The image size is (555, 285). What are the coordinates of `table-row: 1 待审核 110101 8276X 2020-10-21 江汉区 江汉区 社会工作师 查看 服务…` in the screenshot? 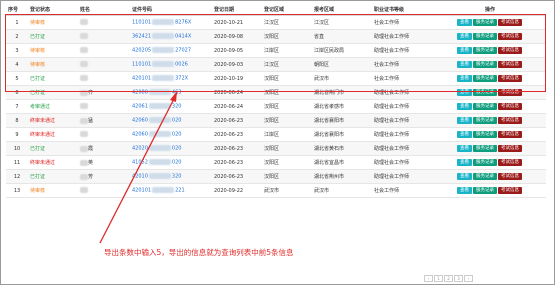 It's located at (276, 22).